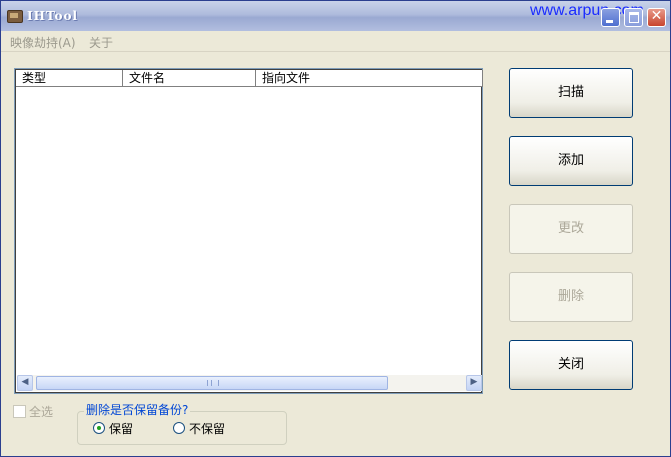 This screenshot has height=457, width=671. Describe the element at coordinates (121, 429) in the screenshot. I see `keep-backup-label: 保留` at that location.